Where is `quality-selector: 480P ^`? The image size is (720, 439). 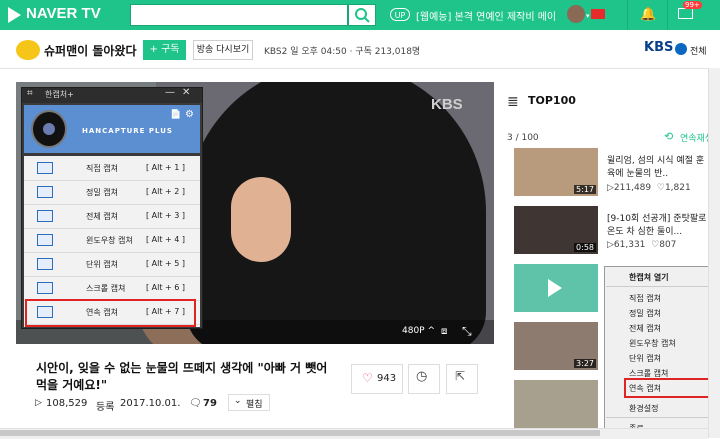
quality-selector: 480P ^ is located at coordinates (418, 331).